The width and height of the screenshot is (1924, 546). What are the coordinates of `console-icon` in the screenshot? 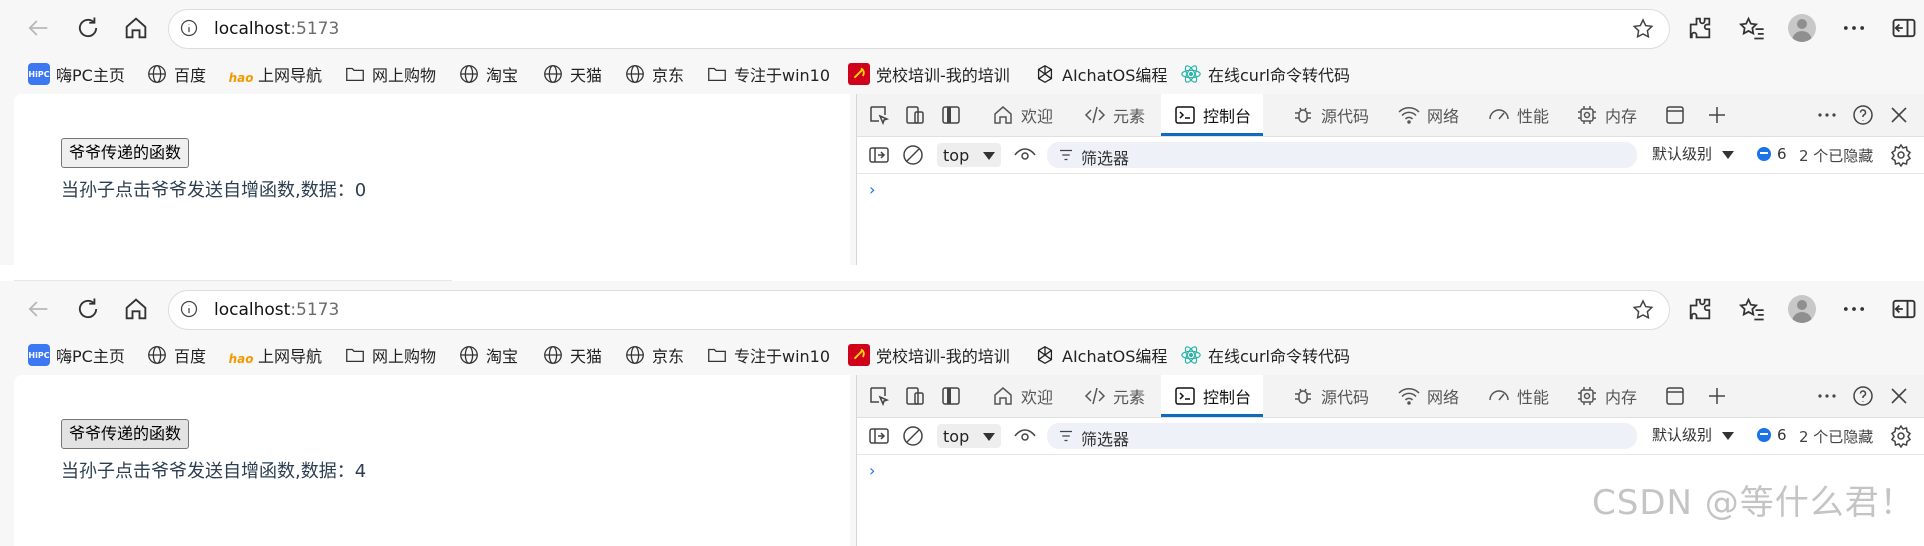 It's located at (1185, 115).